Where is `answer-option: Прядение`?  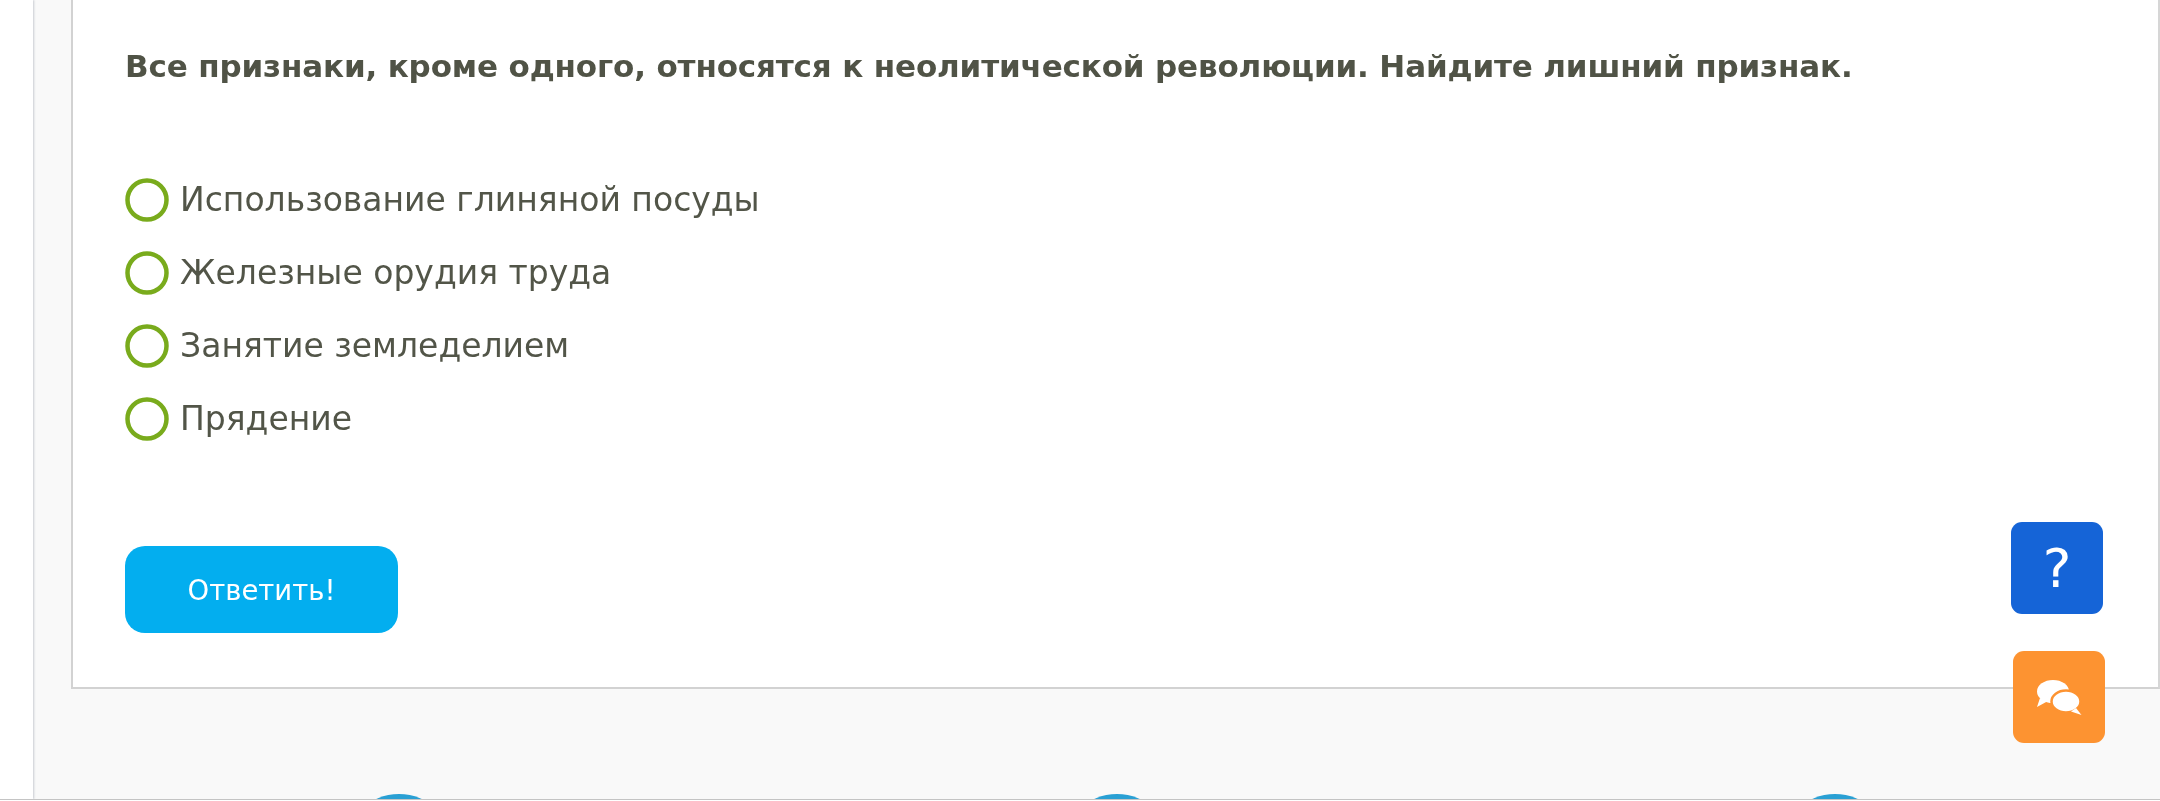
answer-option: Прядение is located at coordinates (239, 419).